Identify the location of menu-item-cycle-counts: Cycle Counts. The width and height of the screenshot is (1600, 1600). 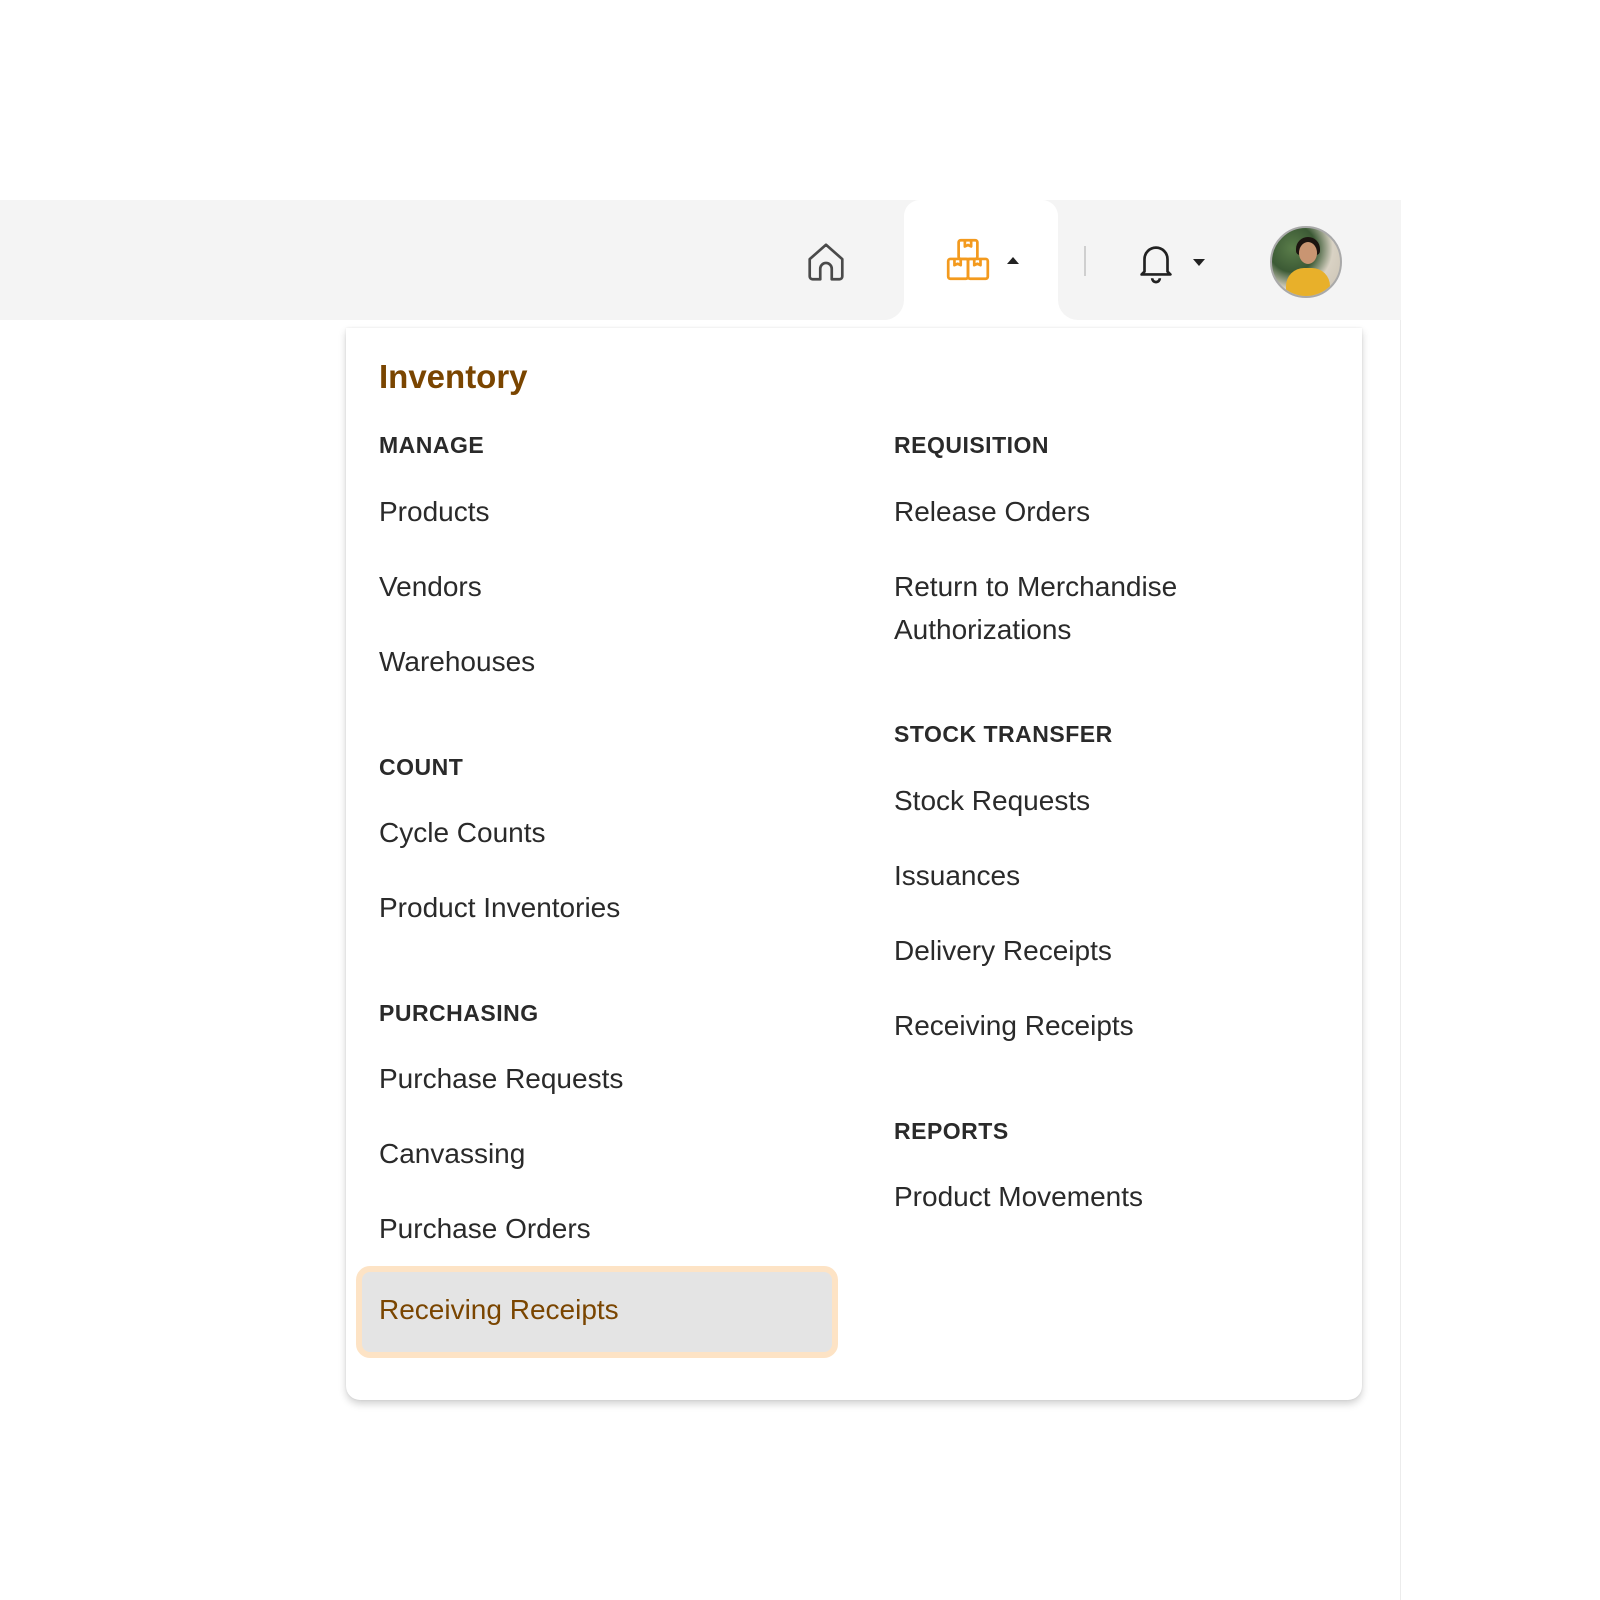
(462, 832).